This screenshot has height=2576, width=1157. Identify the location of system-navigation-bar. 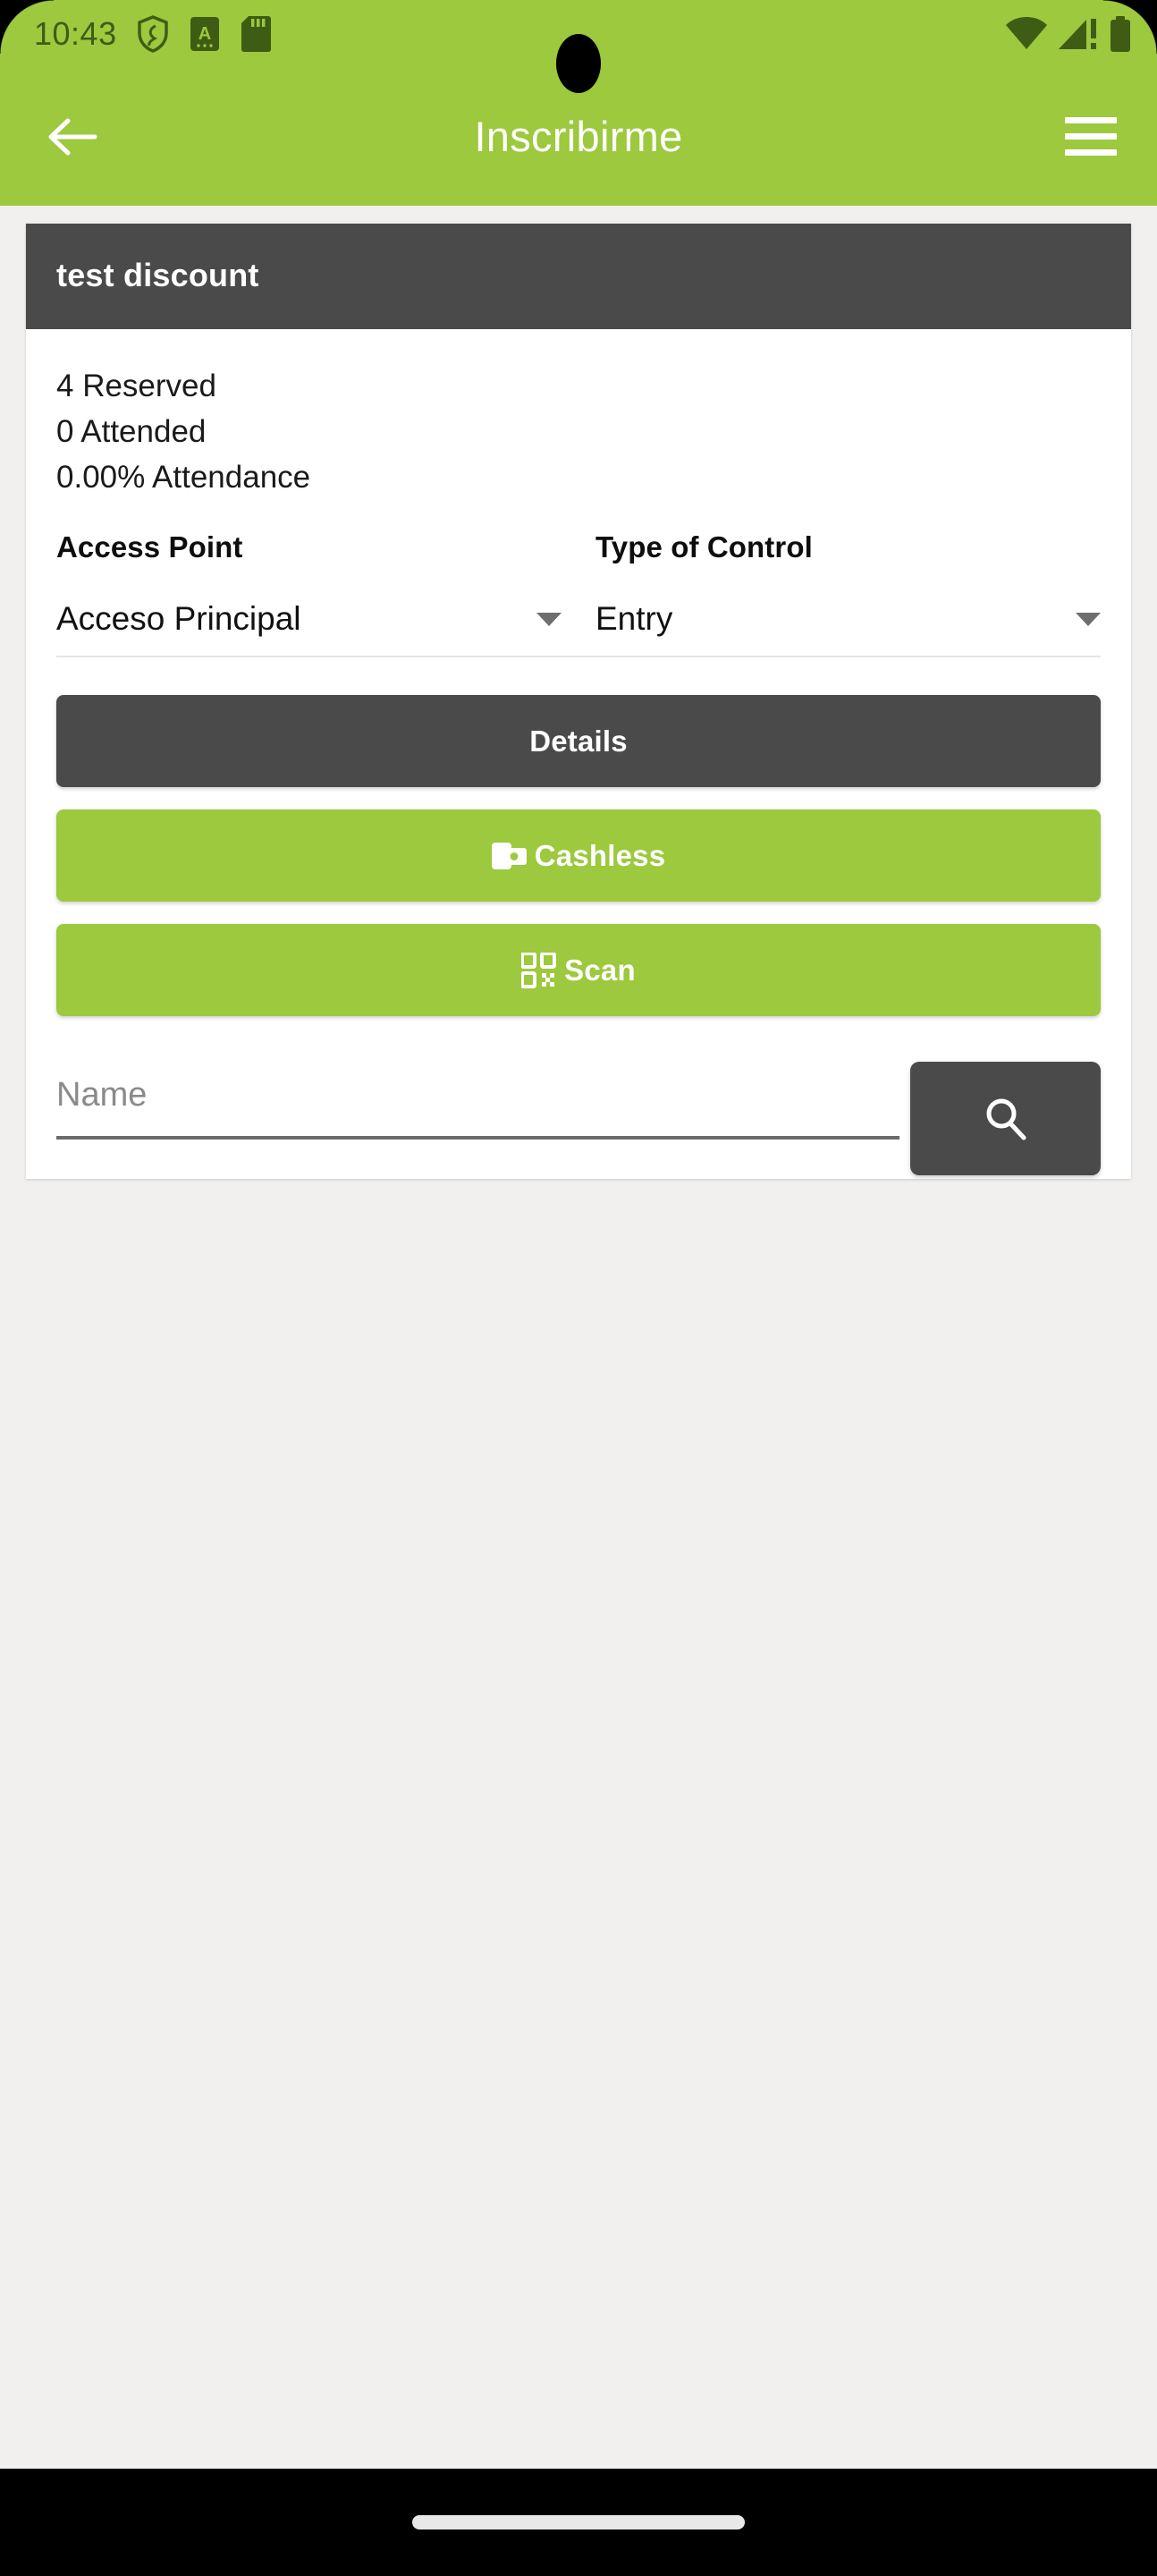
(578, 2522).